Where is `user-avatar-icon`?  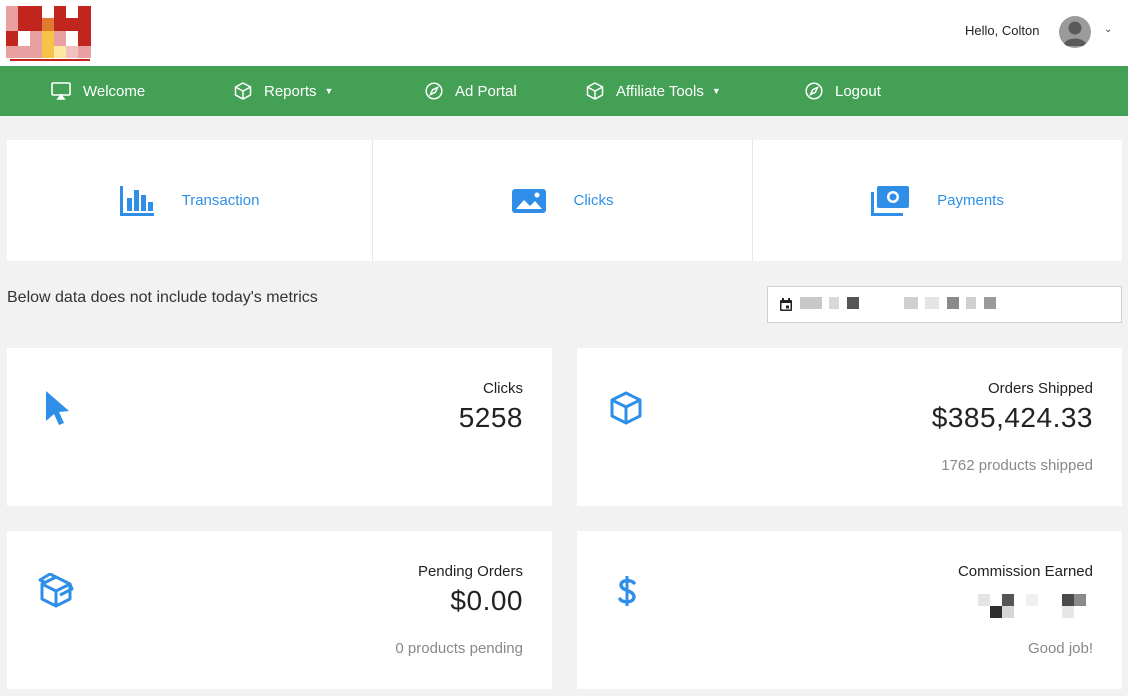
user-avatar-icon is located at coordinates (1075, 33).